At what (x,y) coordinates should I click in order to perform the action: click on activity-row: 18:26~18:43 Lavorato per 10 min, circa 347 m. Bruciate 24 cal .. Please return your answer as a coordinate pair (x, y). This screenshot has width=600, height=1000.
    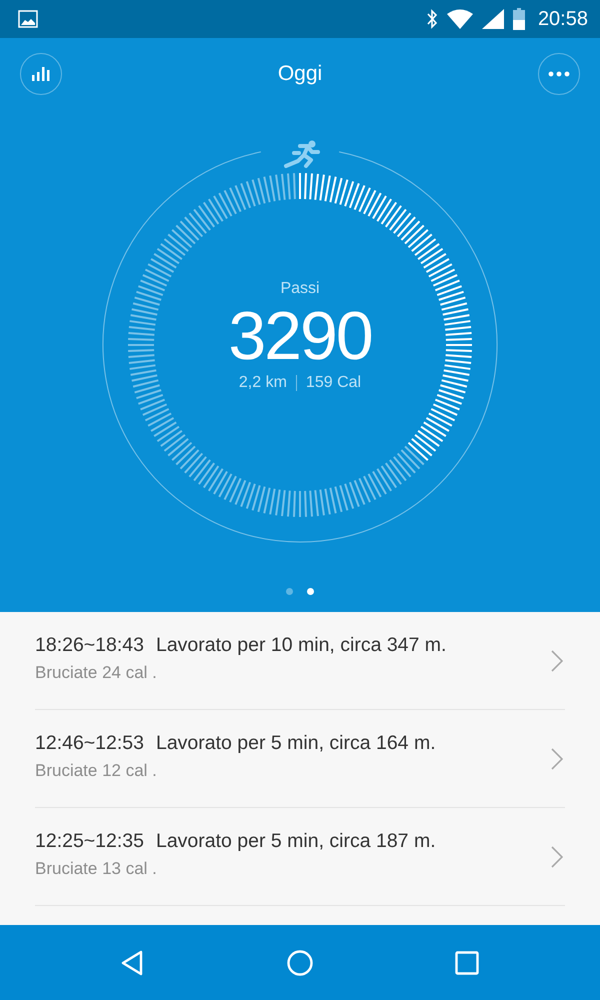
    Looking at the image, I should click on (300, 661).